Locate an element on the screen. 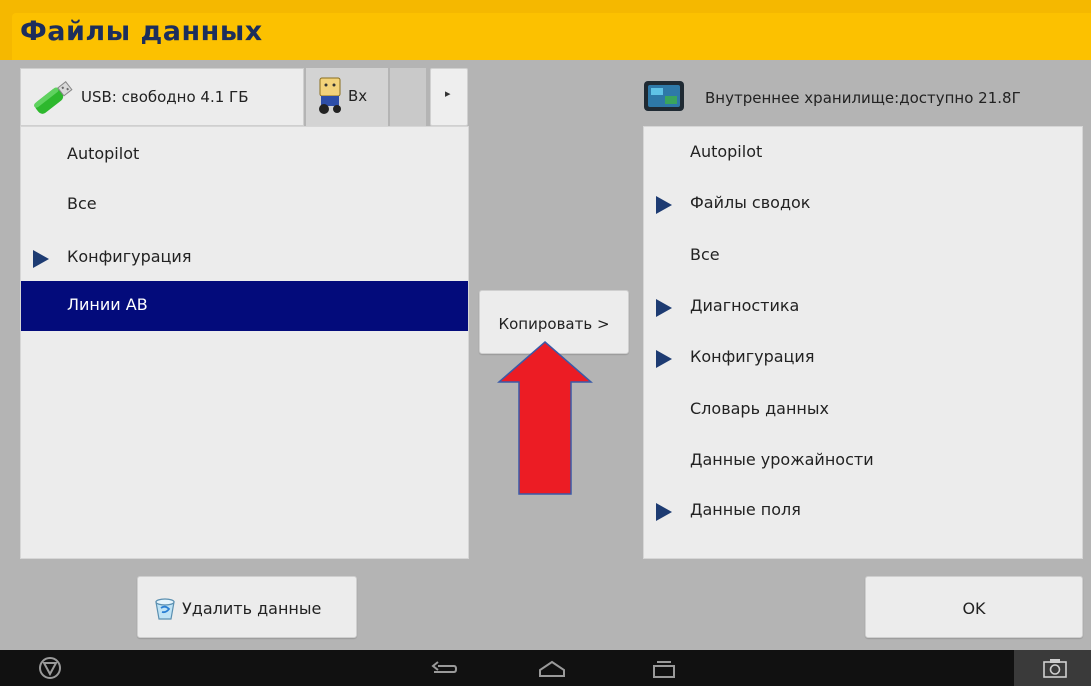 Image resolution: width=1091 pixels, height=686 pixels. list-item: Словарь данных is located at coordinates (863, 409).